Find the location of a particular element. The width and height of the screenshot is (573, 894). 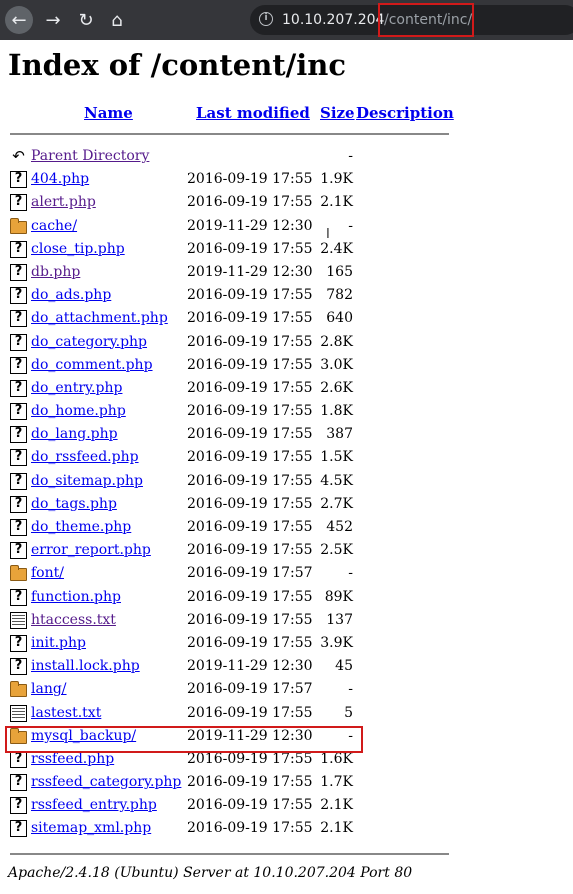

file-link: Parent Directory is located at coordinates (90, 156).